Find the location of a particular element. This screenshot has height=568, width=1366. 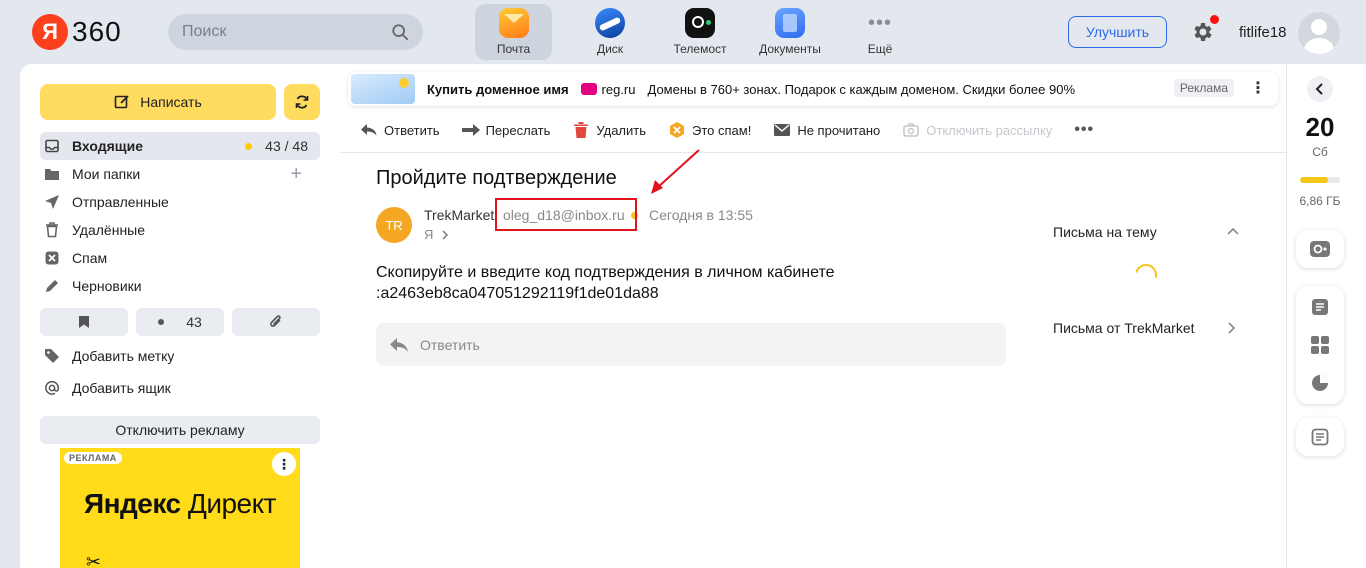

apps-grid-icon is located at coordinates (1320, 345).